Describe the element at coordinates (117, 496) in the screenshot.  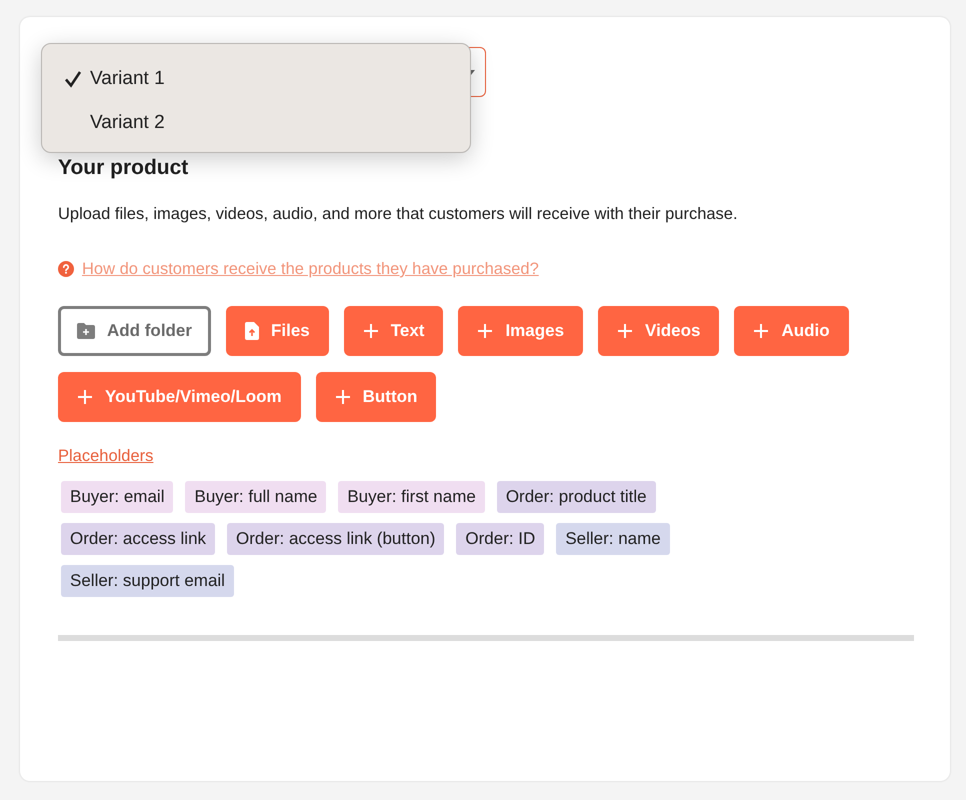
I see `placeholder-tag: Buyer: email` at that location.